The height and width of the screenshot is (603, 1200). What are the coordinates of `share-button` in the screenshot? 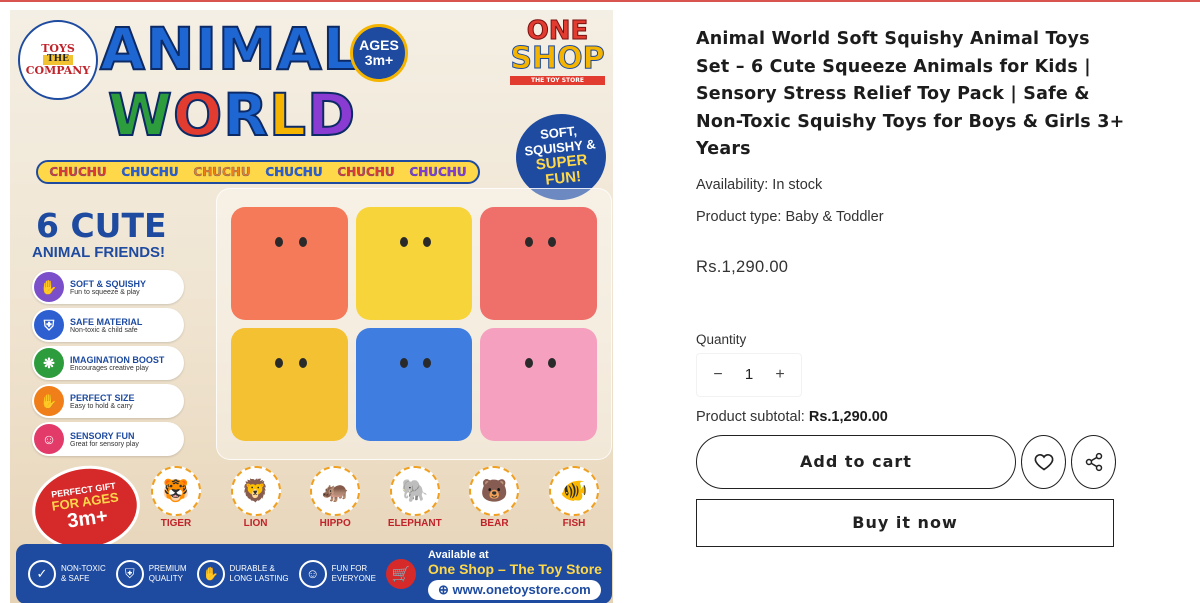 It's located at (1093, 461).